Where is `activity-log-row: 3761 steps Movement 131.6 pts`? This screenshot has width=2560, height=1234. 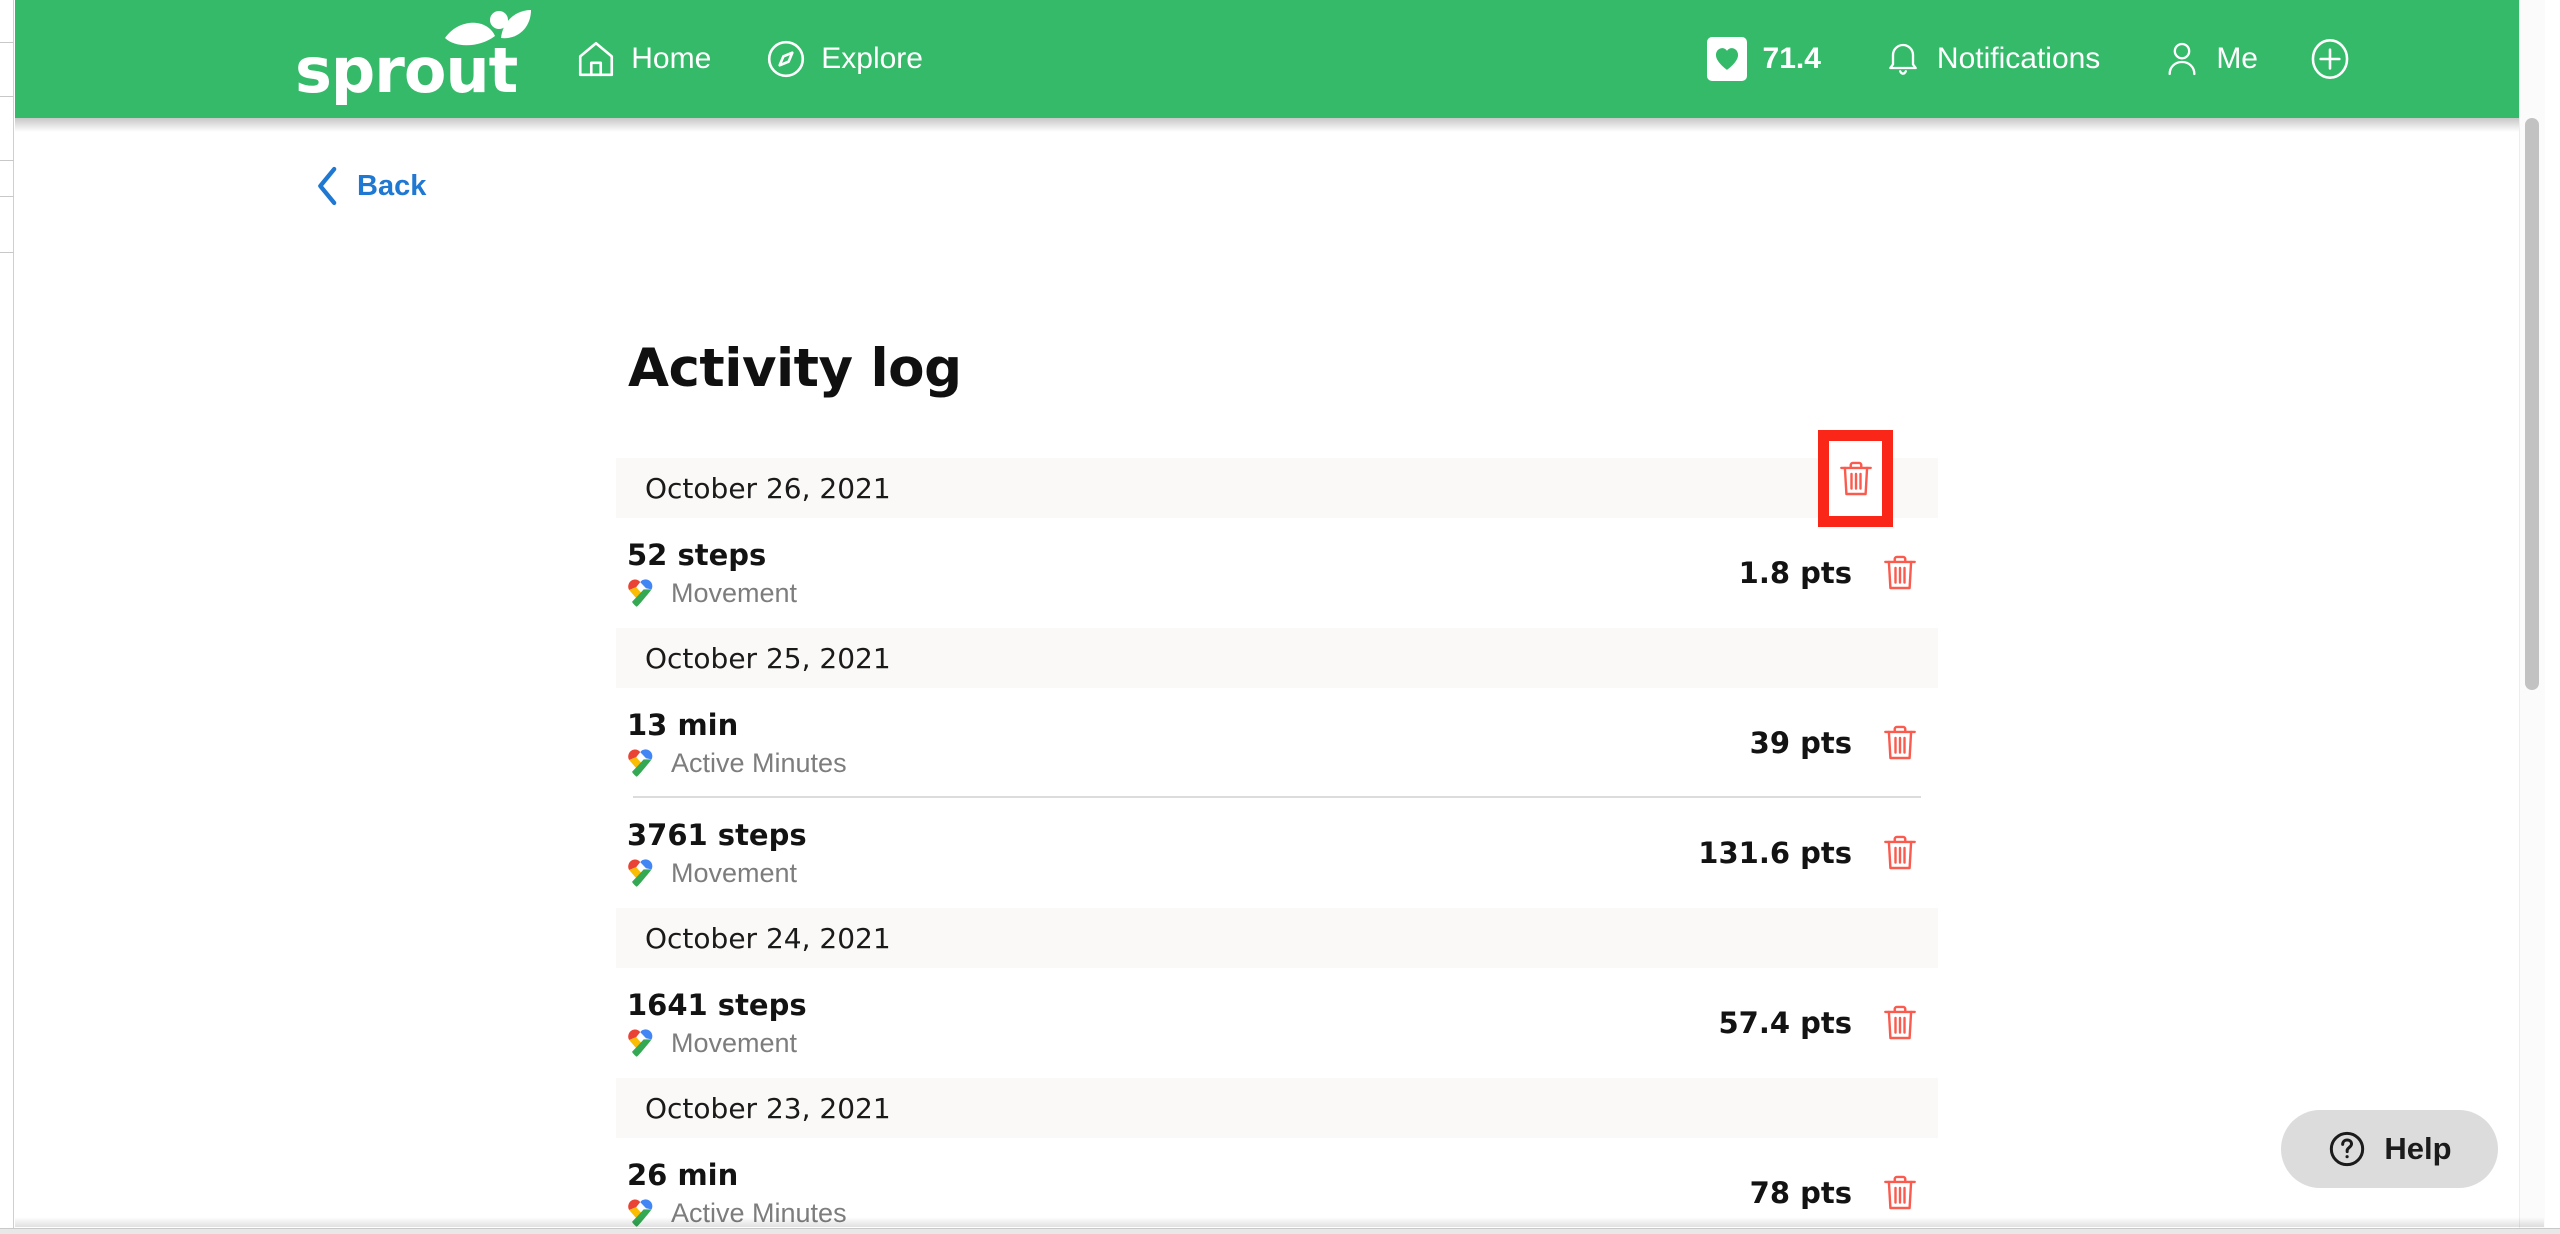
activity-log-row: 3761 steps Movement 131.6 pts is located at coordinates (1277, 853).